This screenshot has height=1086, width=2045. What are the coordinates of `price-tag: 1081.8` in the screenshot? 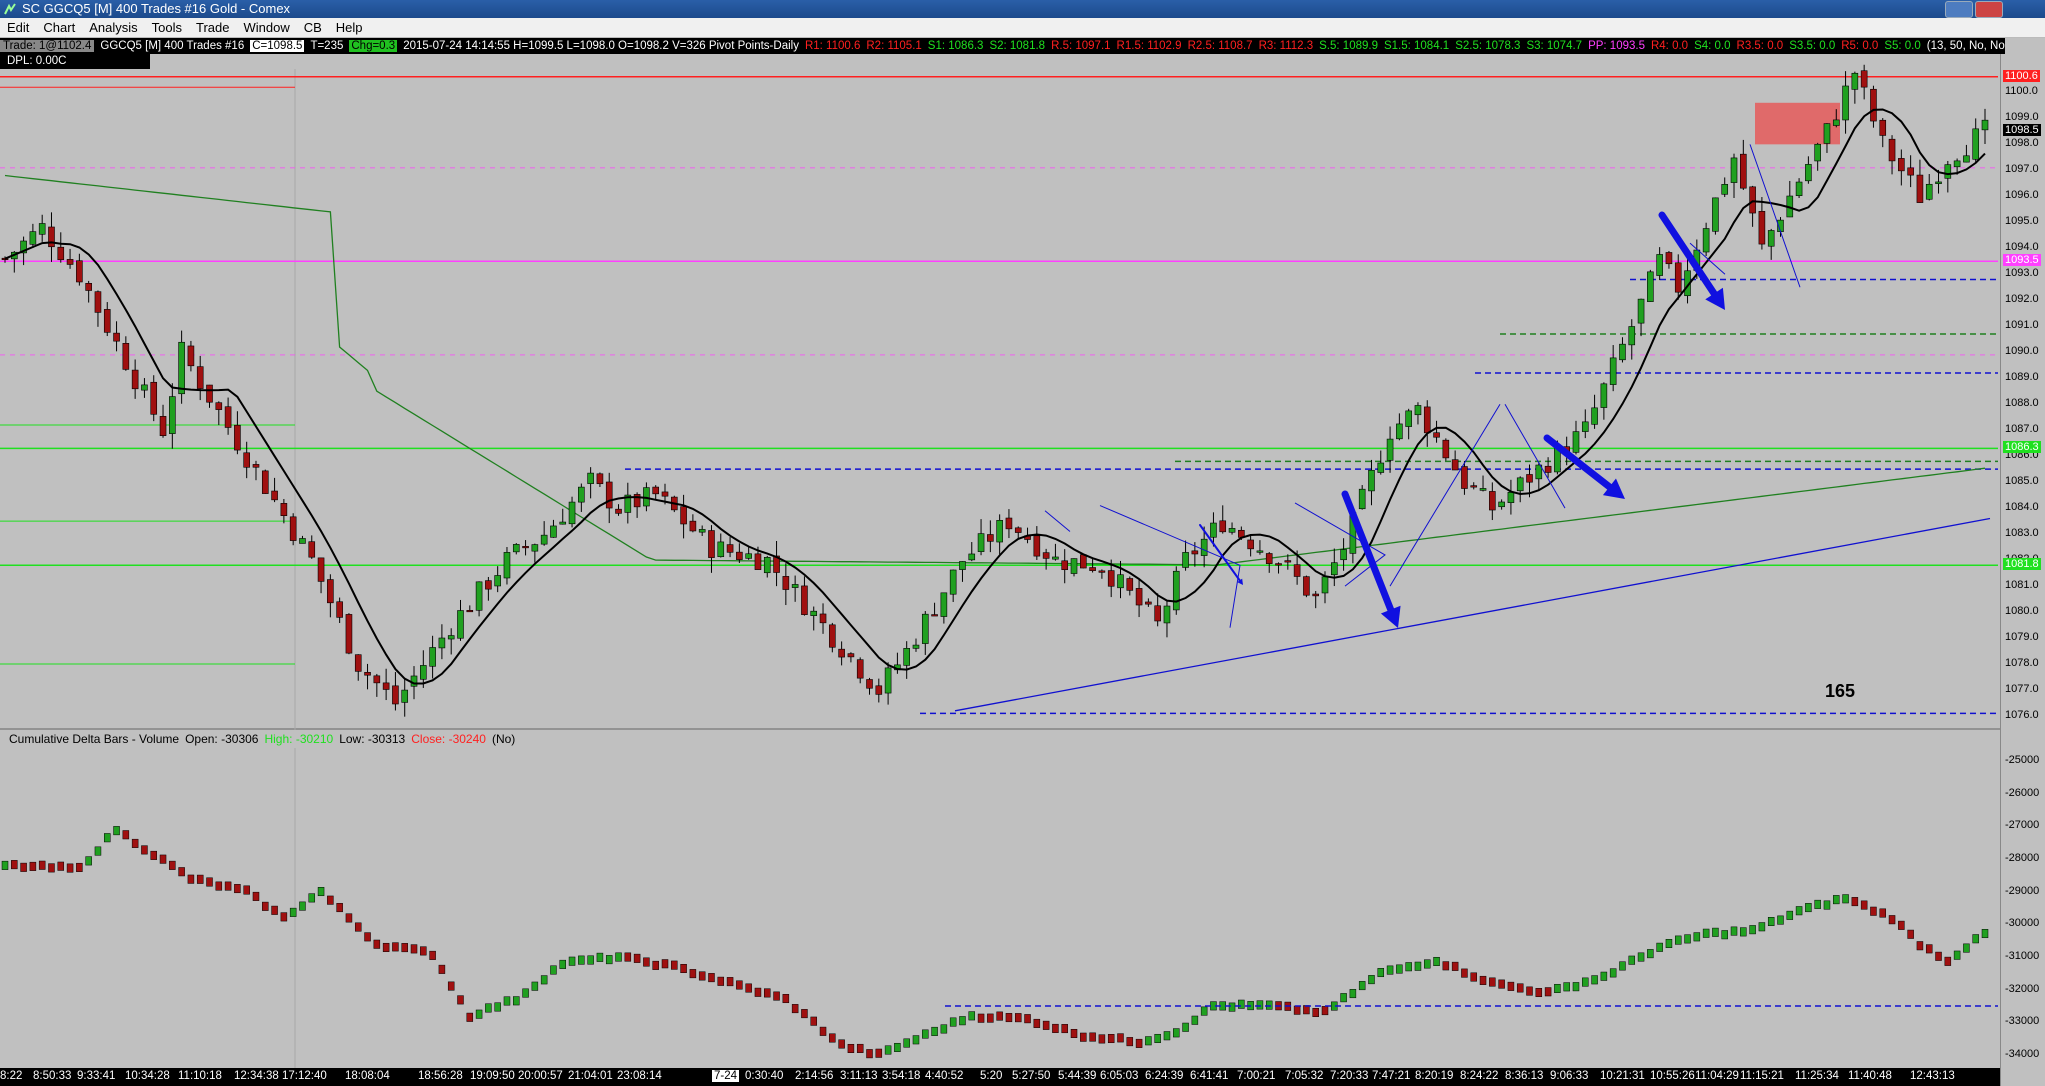 It's located at (2022, 564).